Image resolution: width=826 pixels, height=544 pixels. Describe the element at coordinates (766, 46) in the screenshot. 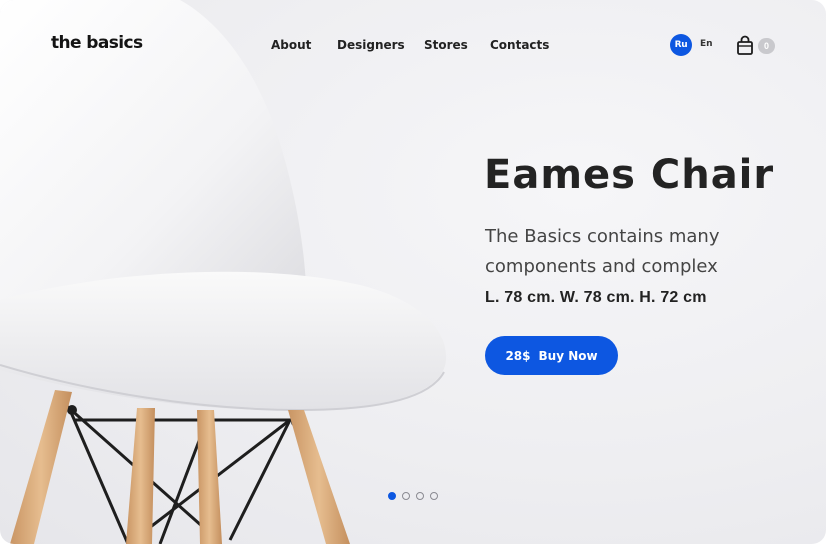

I see `cart-count-badge: 0` at that location.